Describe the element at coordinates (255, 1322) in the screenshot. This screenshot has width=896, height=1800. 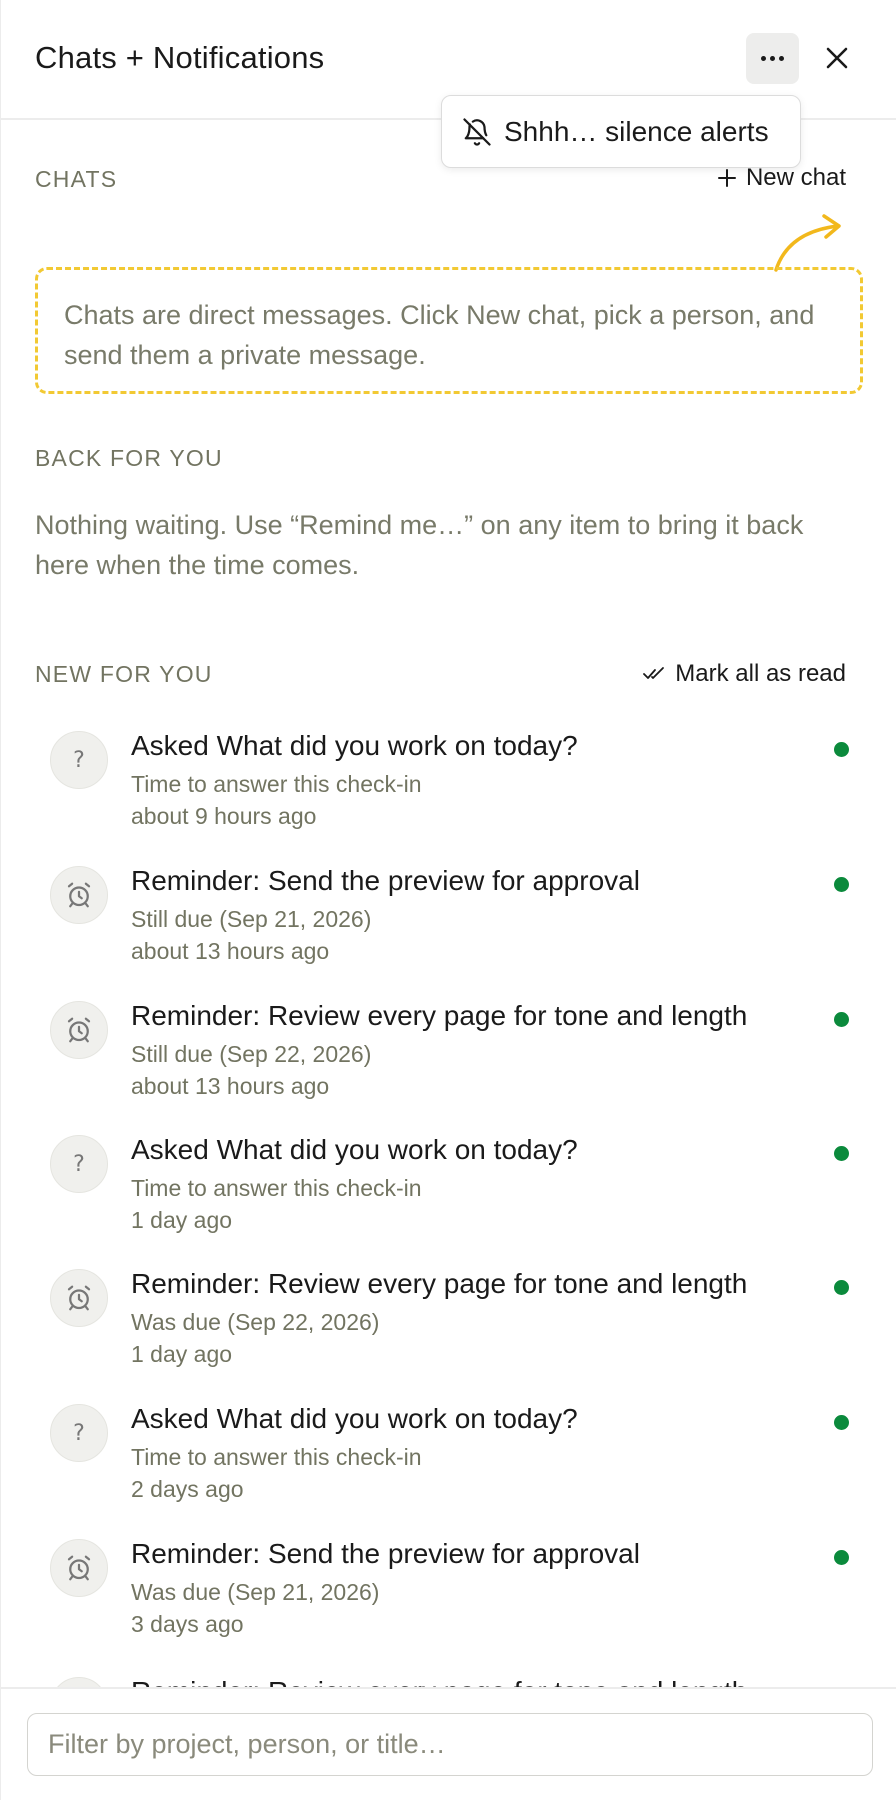
I see `notification-detail: Was due (Sep 22, 2026)` at that location.